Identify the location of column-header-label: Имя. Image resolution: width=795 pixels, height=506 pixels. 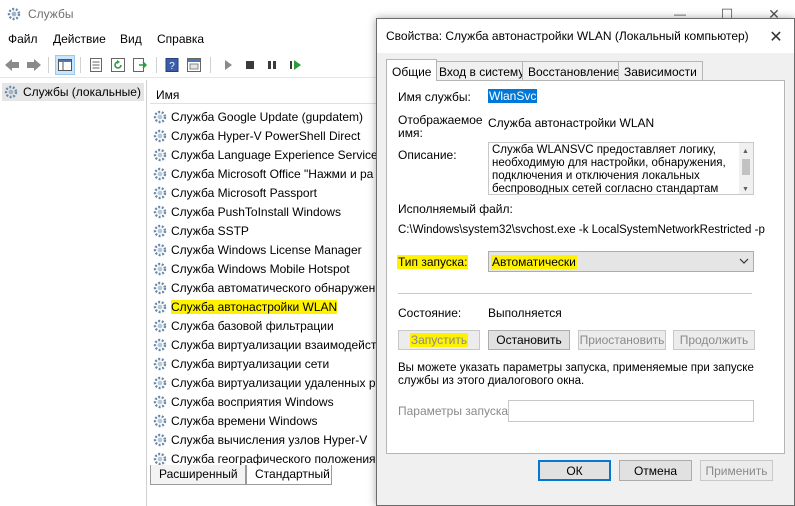
(168, 95).